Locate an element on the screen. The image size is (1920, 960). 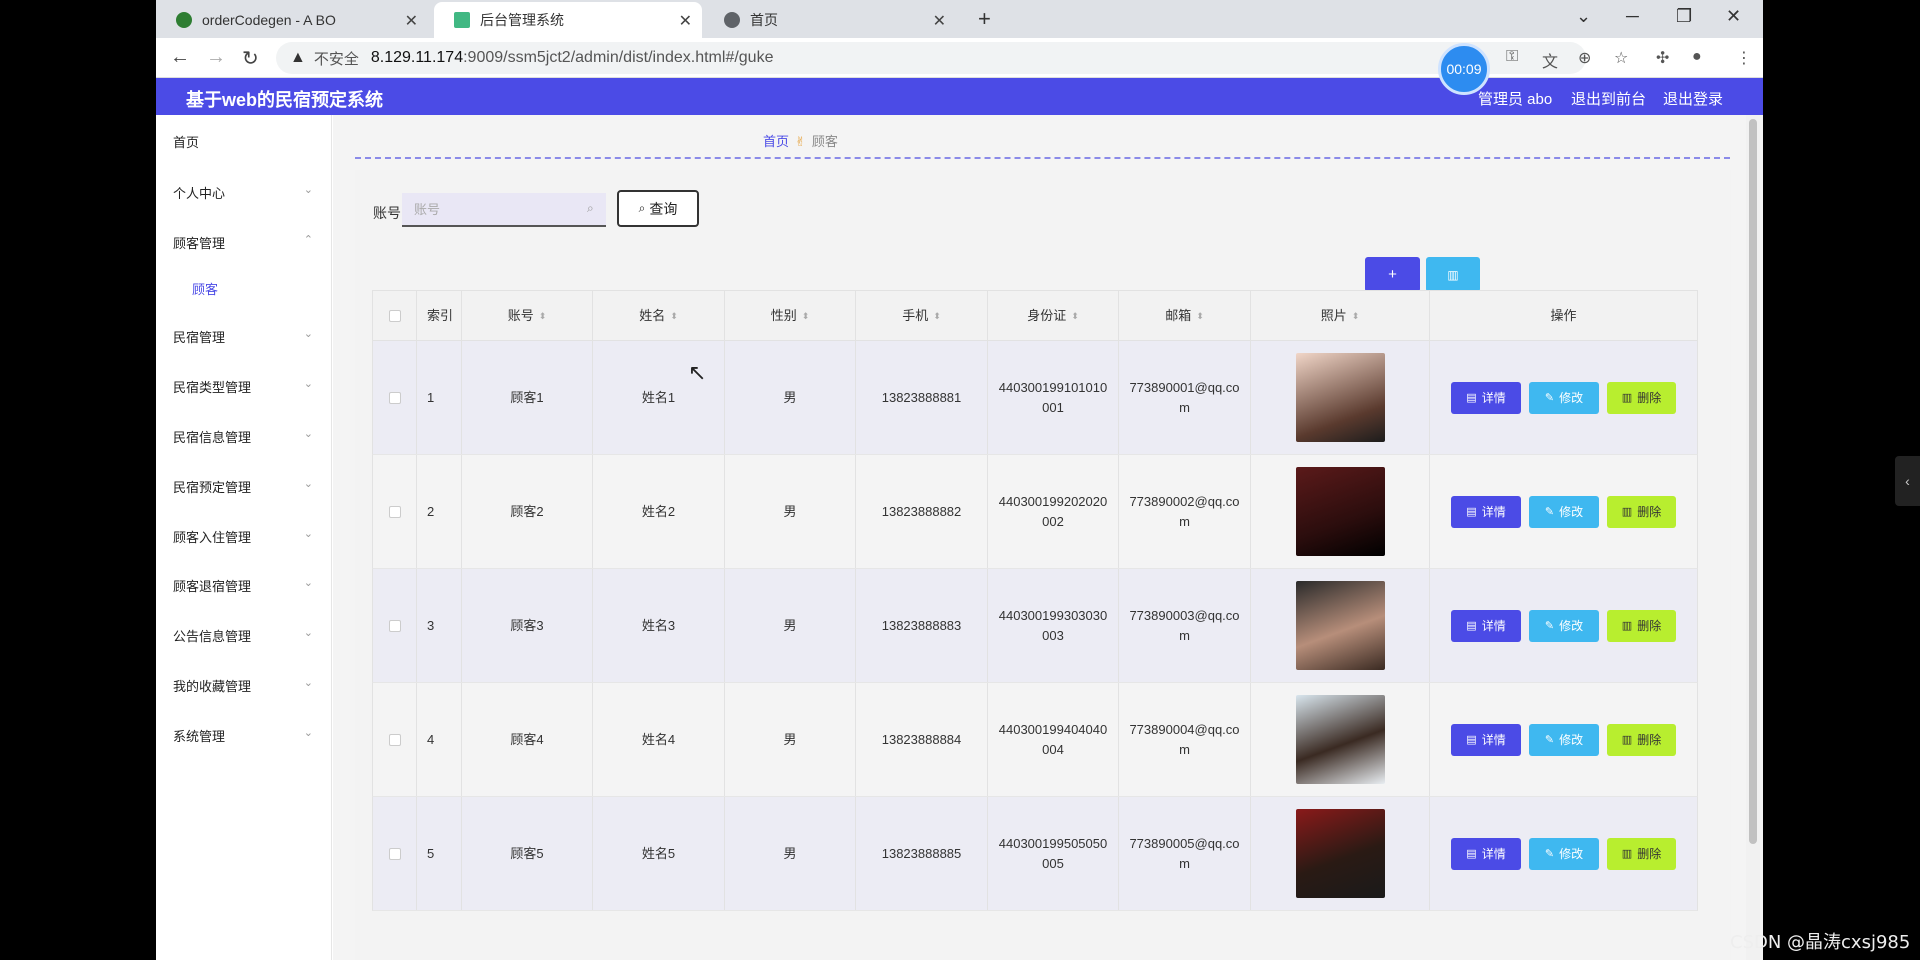
browser-tab-admin: 后台管理系统 ✕ is located at coordinates (568, 20).